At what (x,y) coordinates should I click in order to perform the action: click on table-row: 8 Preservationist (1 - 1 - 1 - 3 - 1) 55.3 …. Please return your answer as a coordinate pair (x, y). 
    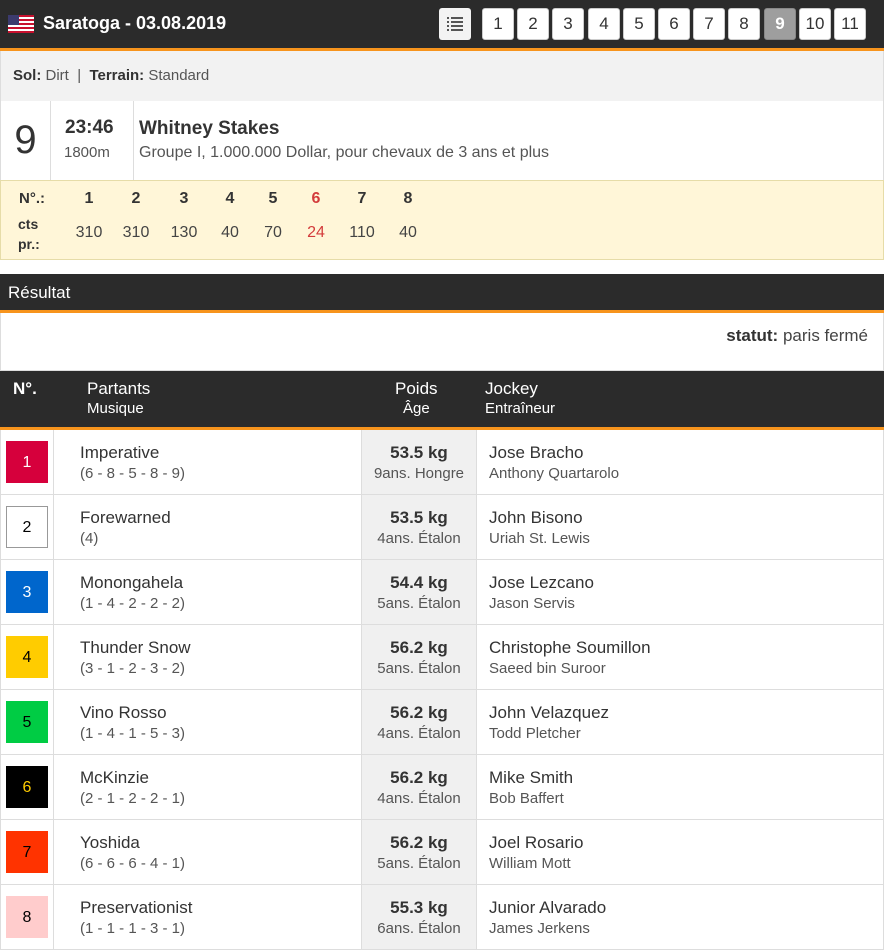
    Looking at the image, I should click on (442, 917).